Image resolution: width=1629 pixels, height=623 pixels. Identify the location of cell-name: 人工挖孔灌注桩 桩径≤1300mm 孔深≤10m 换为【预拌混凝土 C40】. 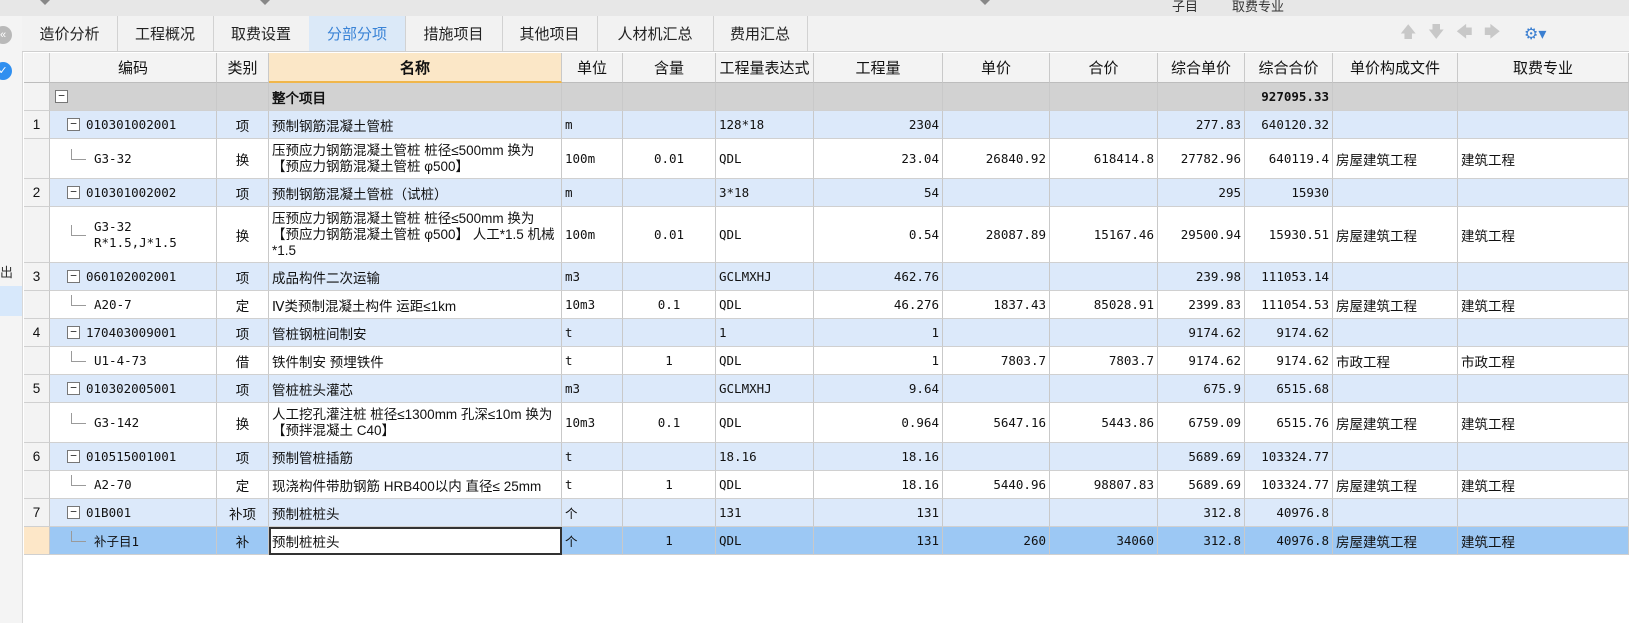
(415, 423).